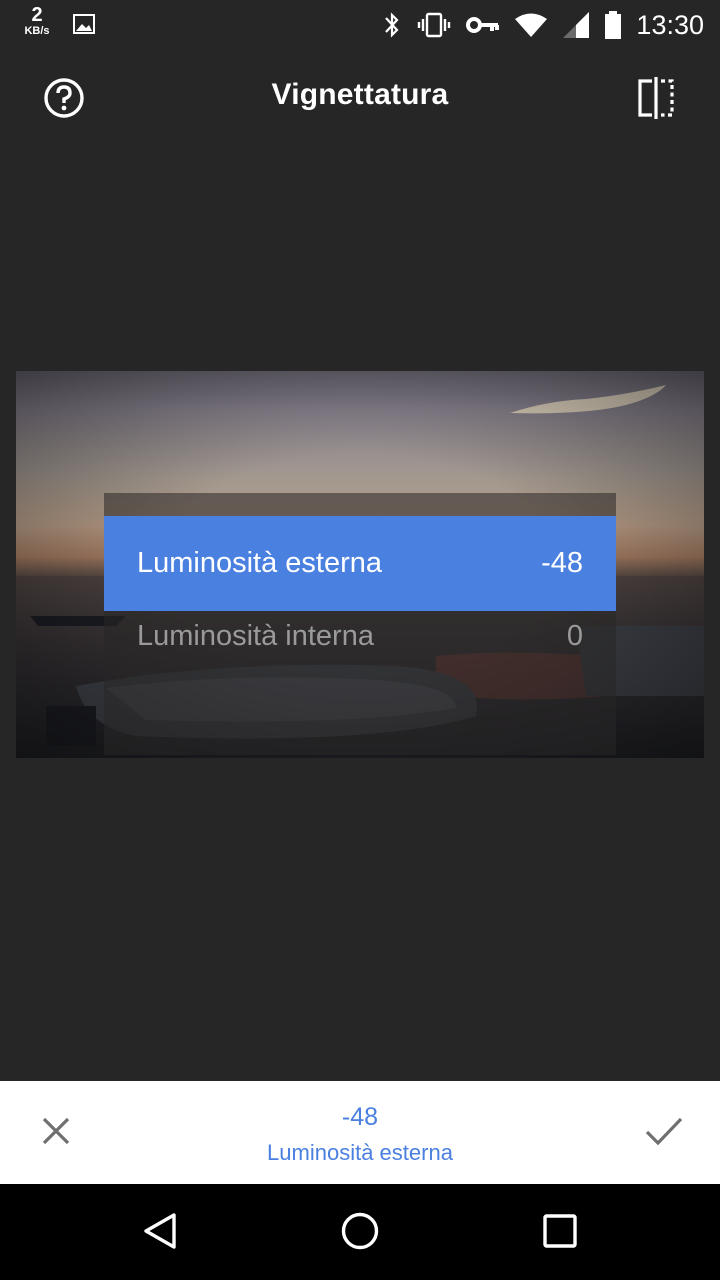 This screenshot has width=720, height=1280. What do you see at coordinates (37, 31) in the screenshot?
I see `network-speed-unit: KB/s` at bounding box center [37, 31].